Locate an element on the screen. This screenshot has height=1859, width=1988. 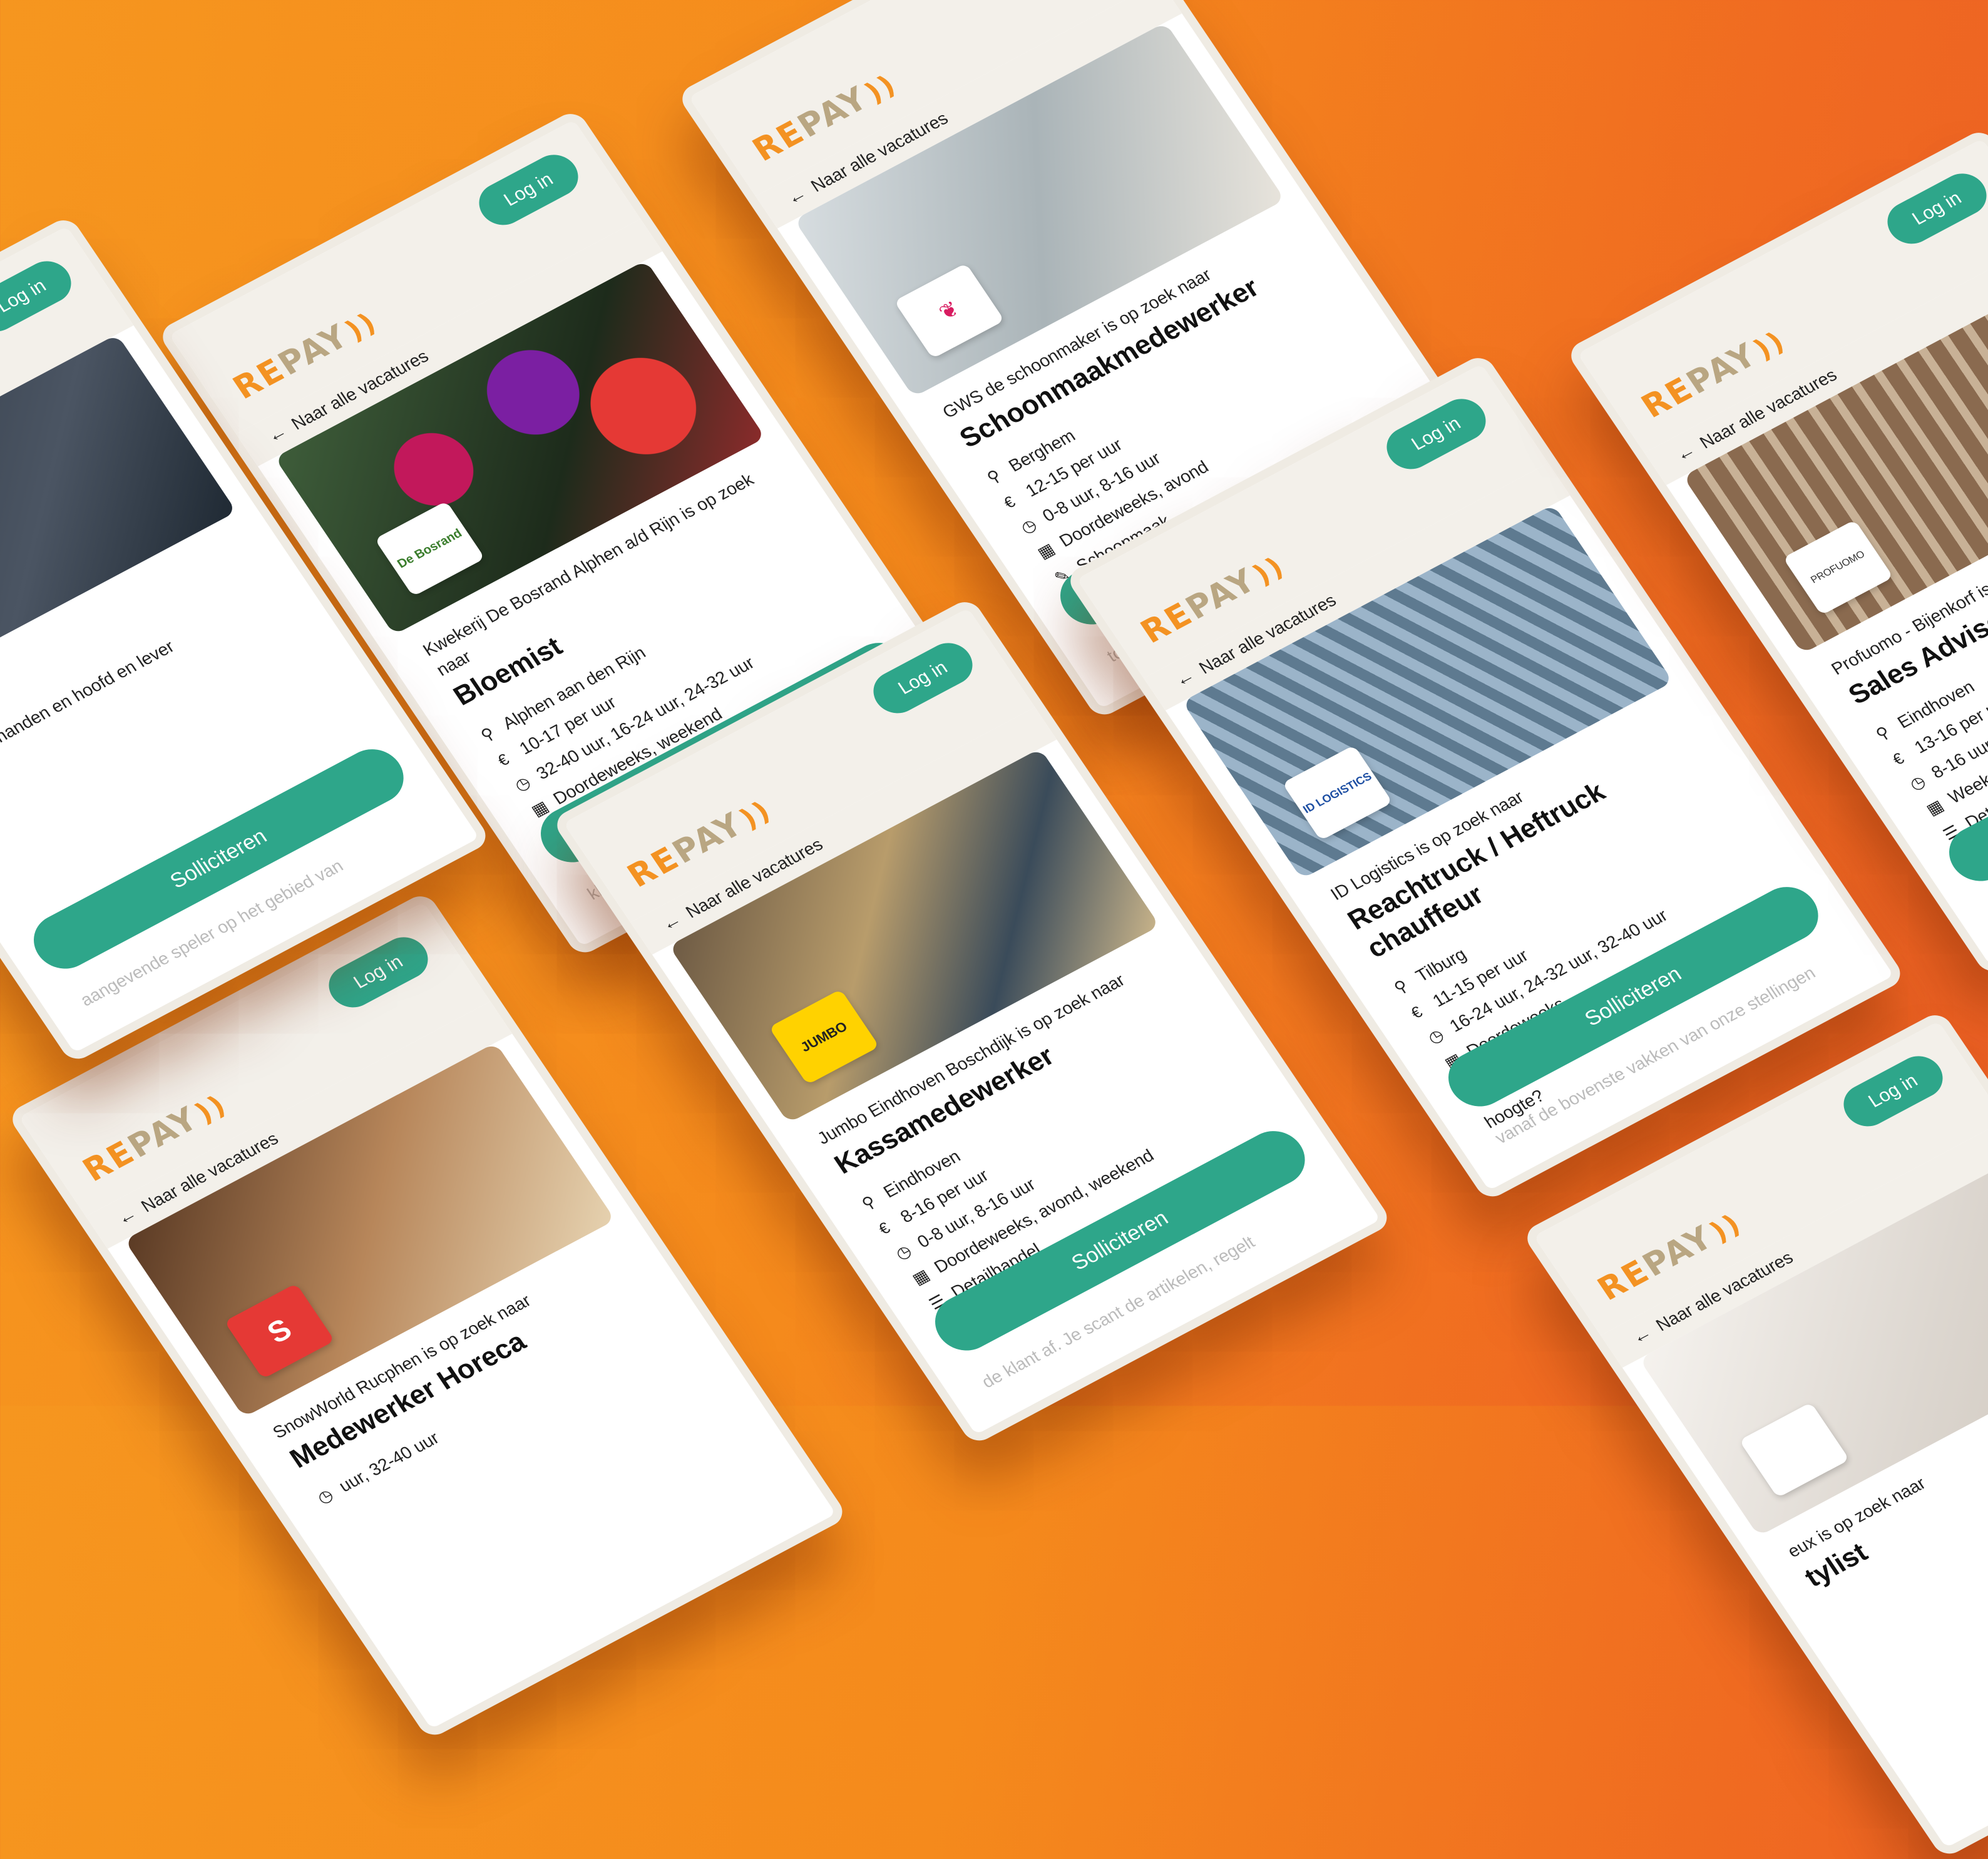
company-logo: ID LOGISTICS is located at coordinates (1337, 793).